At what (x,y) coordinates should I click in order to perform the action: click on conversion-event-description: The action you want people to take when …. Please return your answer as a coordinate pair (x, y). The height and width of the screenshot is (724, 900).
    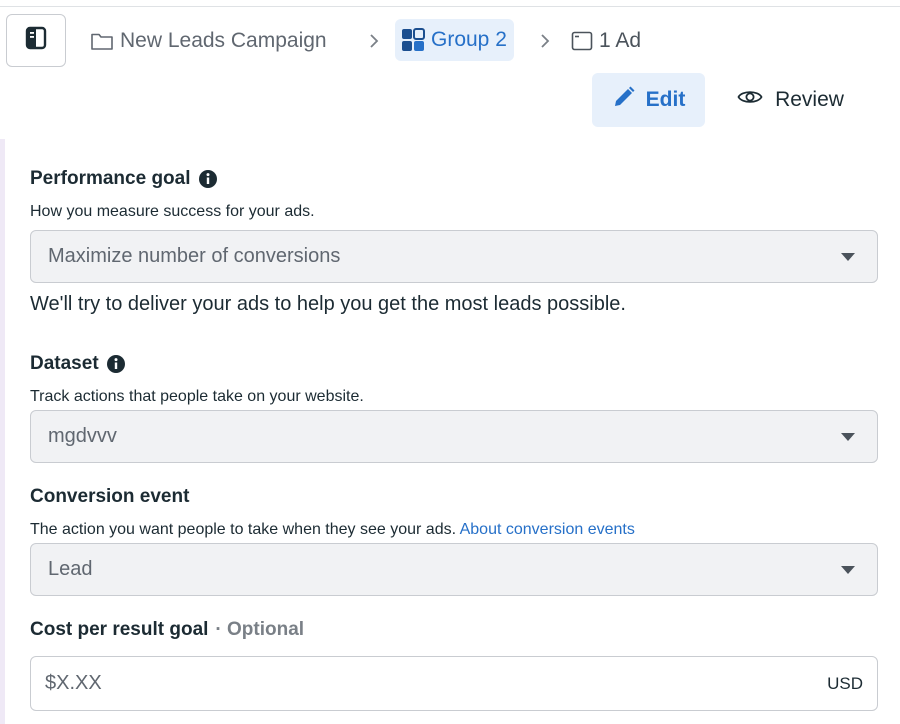
    Looking at the image, I should click on (332, 530).